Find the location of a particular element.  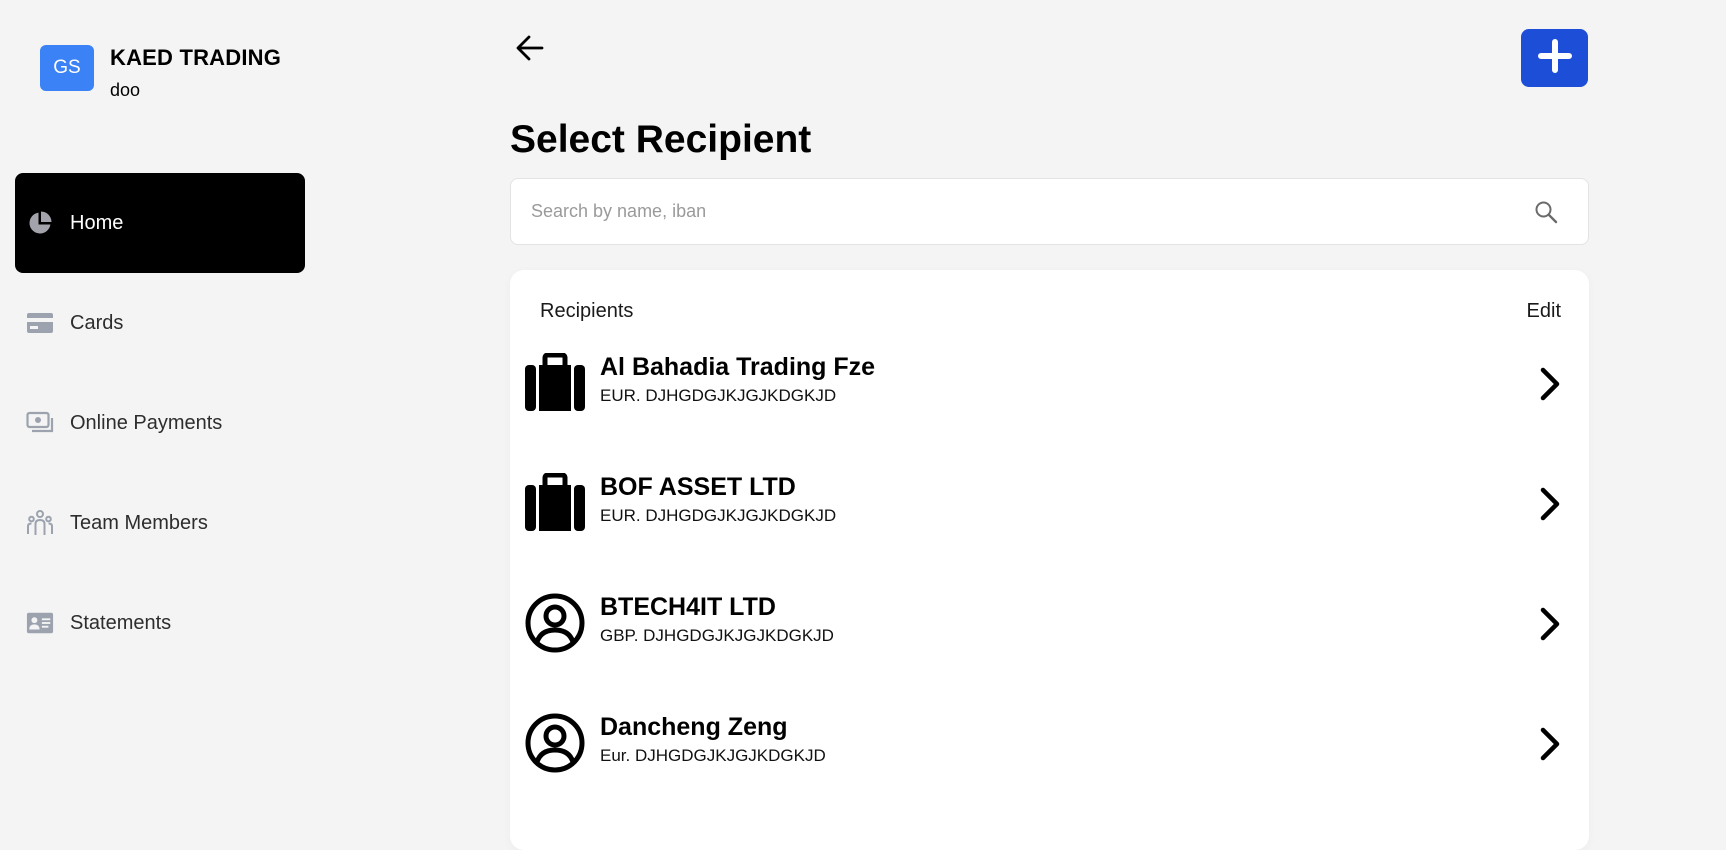

search-input is located at coordinates (1021, 211).